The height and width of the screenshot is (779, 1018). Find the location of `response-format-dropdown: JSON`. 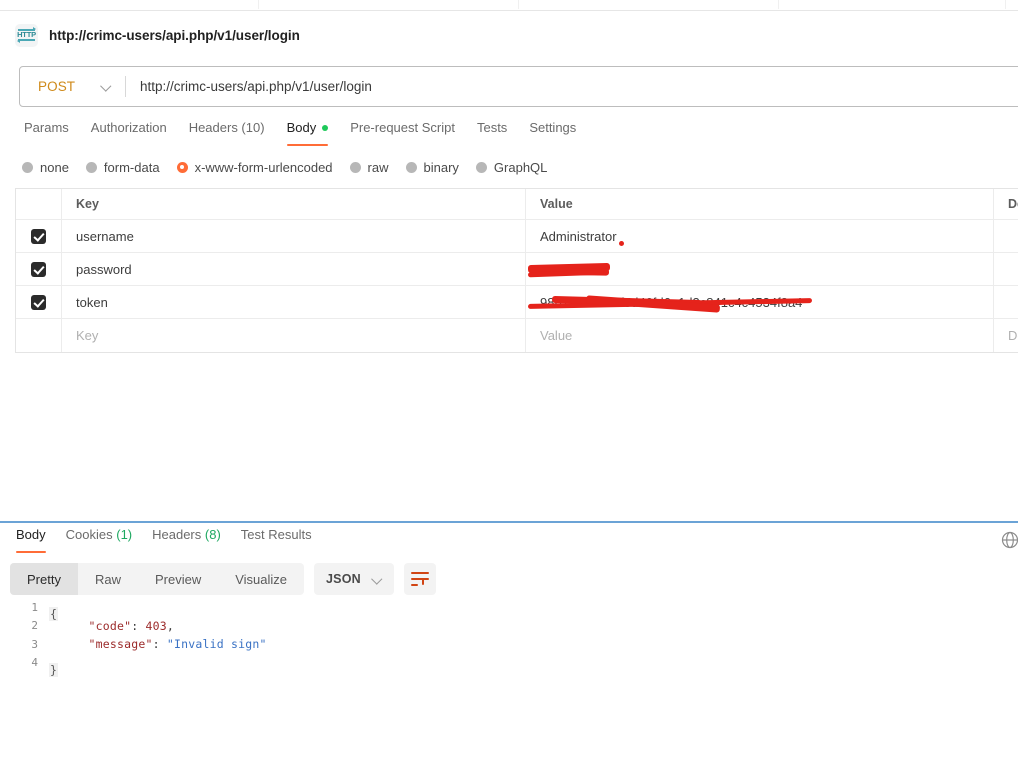

response-format-dropdown: JSON is located at coordinates (354, 579).